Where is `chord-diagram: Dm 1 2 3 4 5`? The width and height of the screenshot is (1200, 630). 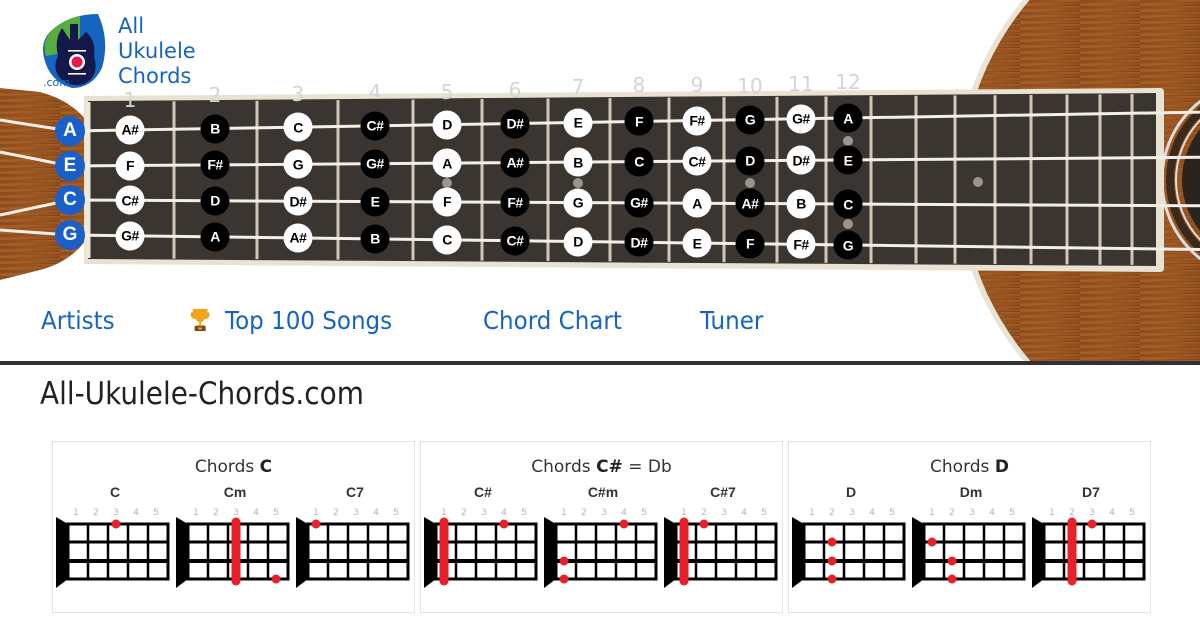 chord-diagram: Dm 1 2 3 4 5 is located at coordinates (971, 542).